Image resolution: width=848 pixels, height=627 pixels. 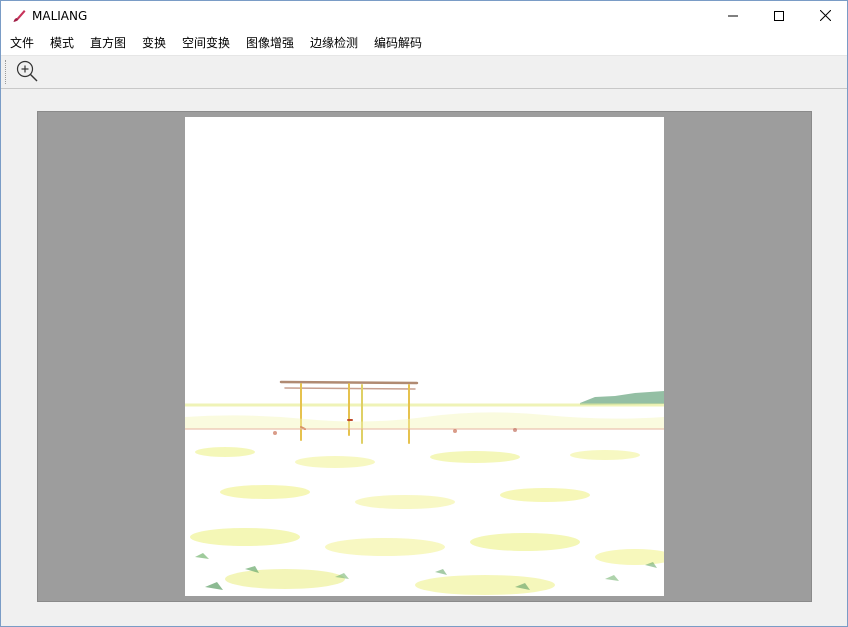 I want to click on minimize-icon, so click(x=733, y=17).